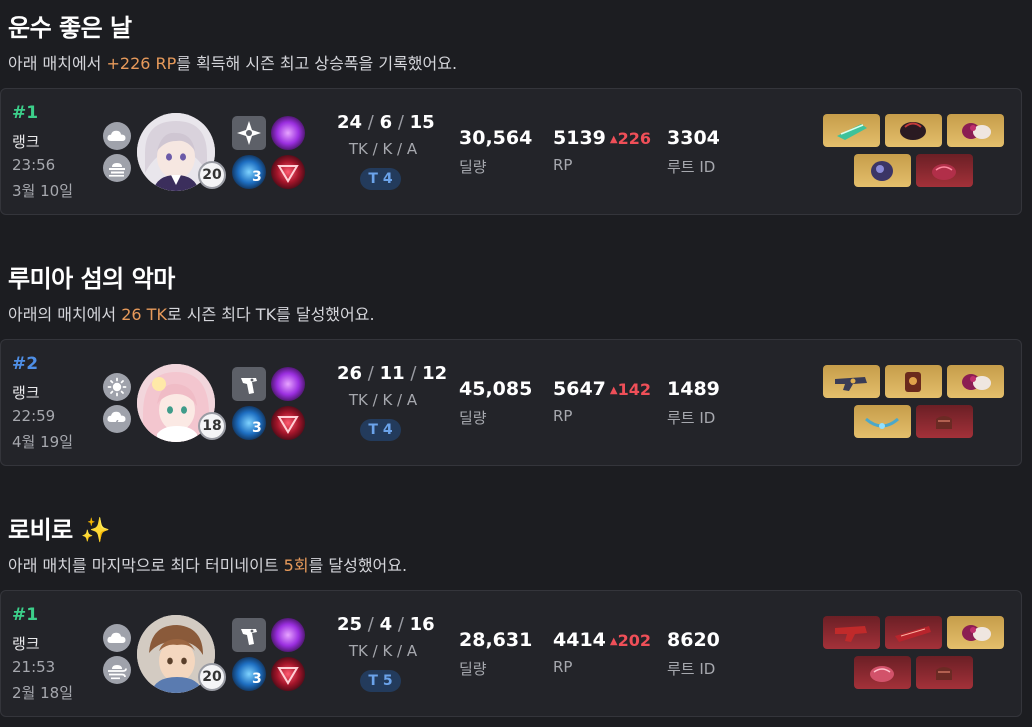 This screenshot has height=727, width=1032. I want to click on rp-value: 4414 ▲202, so click(602, 640).